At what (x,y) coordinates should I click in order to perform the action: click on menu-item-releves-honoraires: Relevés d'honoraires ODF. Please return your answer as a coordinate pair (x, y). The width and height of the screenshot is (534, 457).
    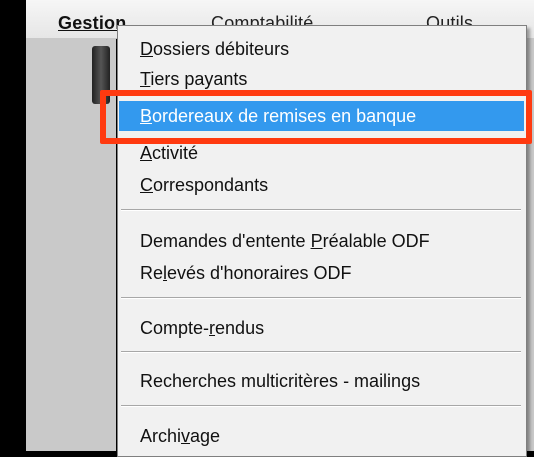
    Looking at the image, I should click on (321, 273).